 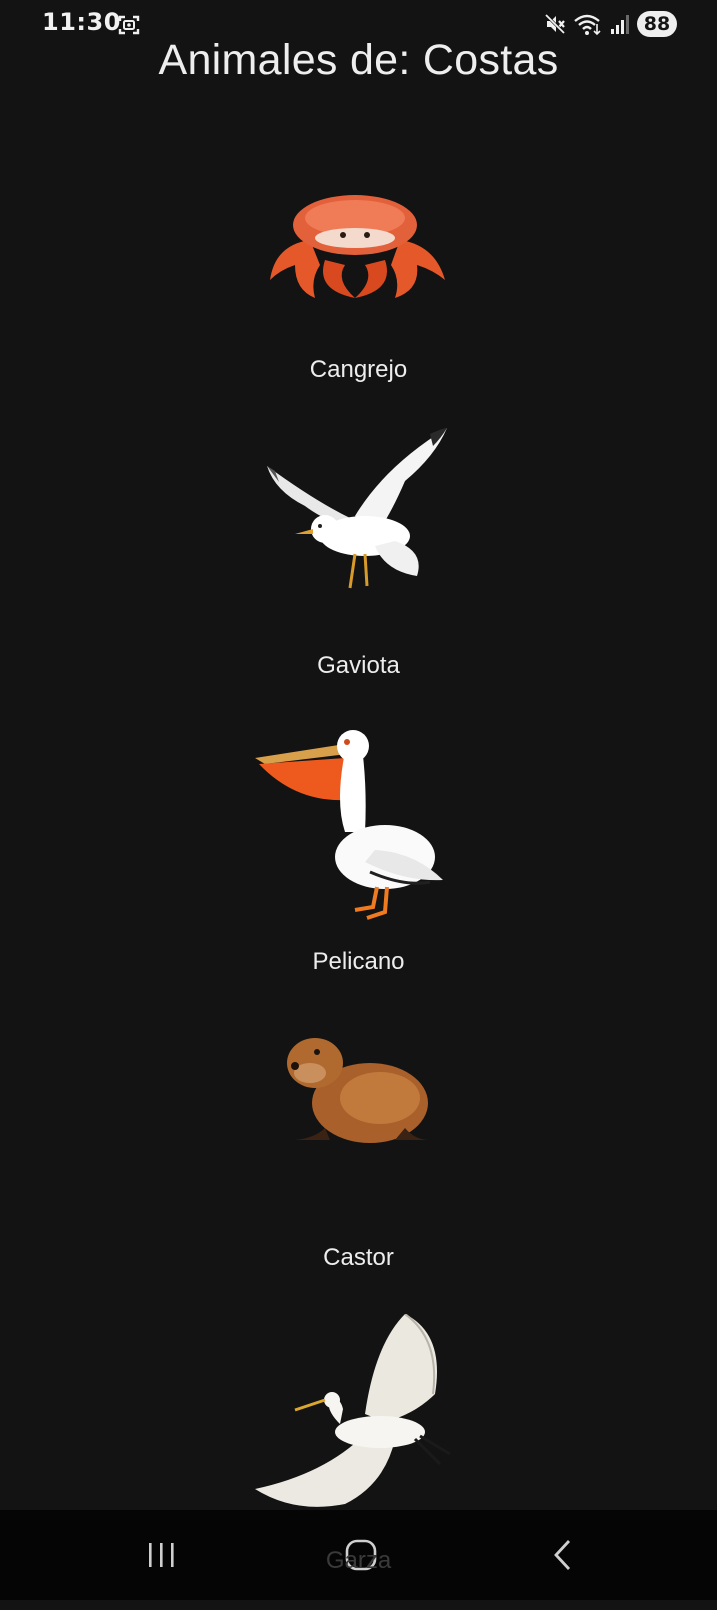 I want to click on wifi-icon, so click(x=588, y=24).